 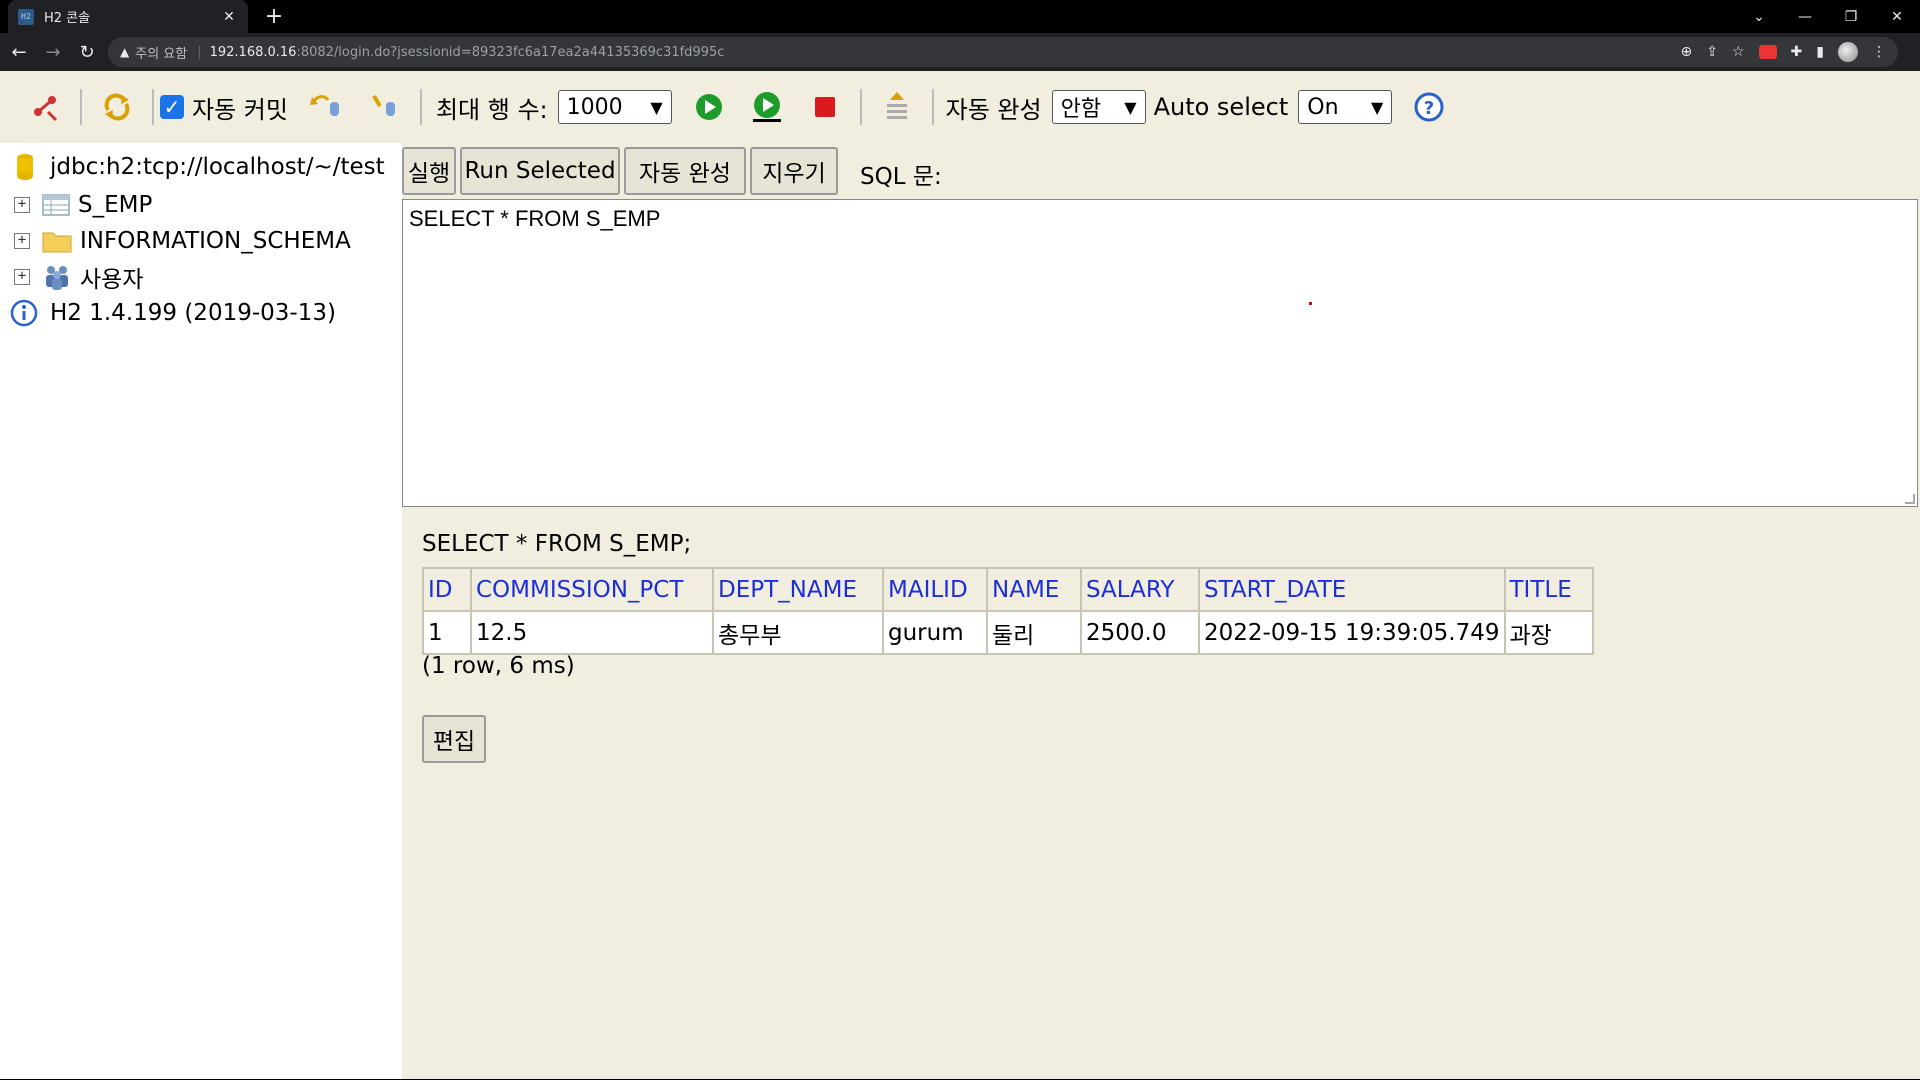 I want to click on column-header-dept-name: DEPT_NAME, so click(x=798, y=589).